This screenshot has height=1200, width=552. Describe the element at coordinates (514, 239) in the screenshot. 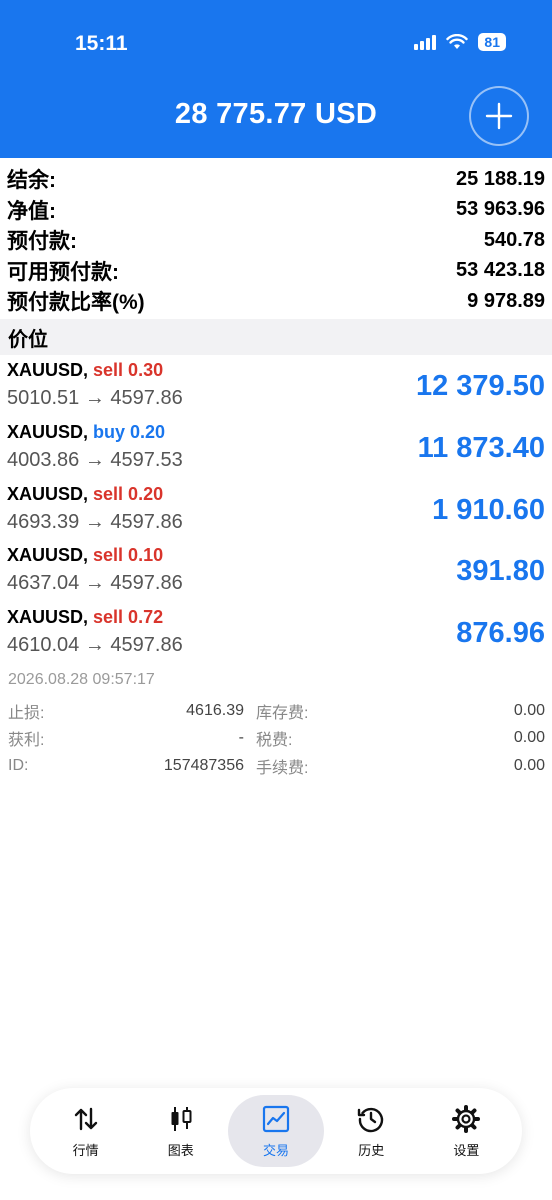

I see `summary-value: 540.78` at that location.